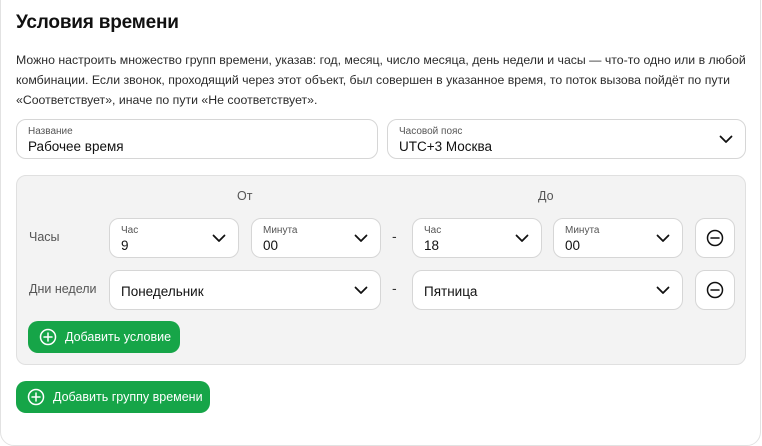  Describe the element at coordinates (451, 291) in the screenshot. I see `to-day-value: Пятница` at that location.